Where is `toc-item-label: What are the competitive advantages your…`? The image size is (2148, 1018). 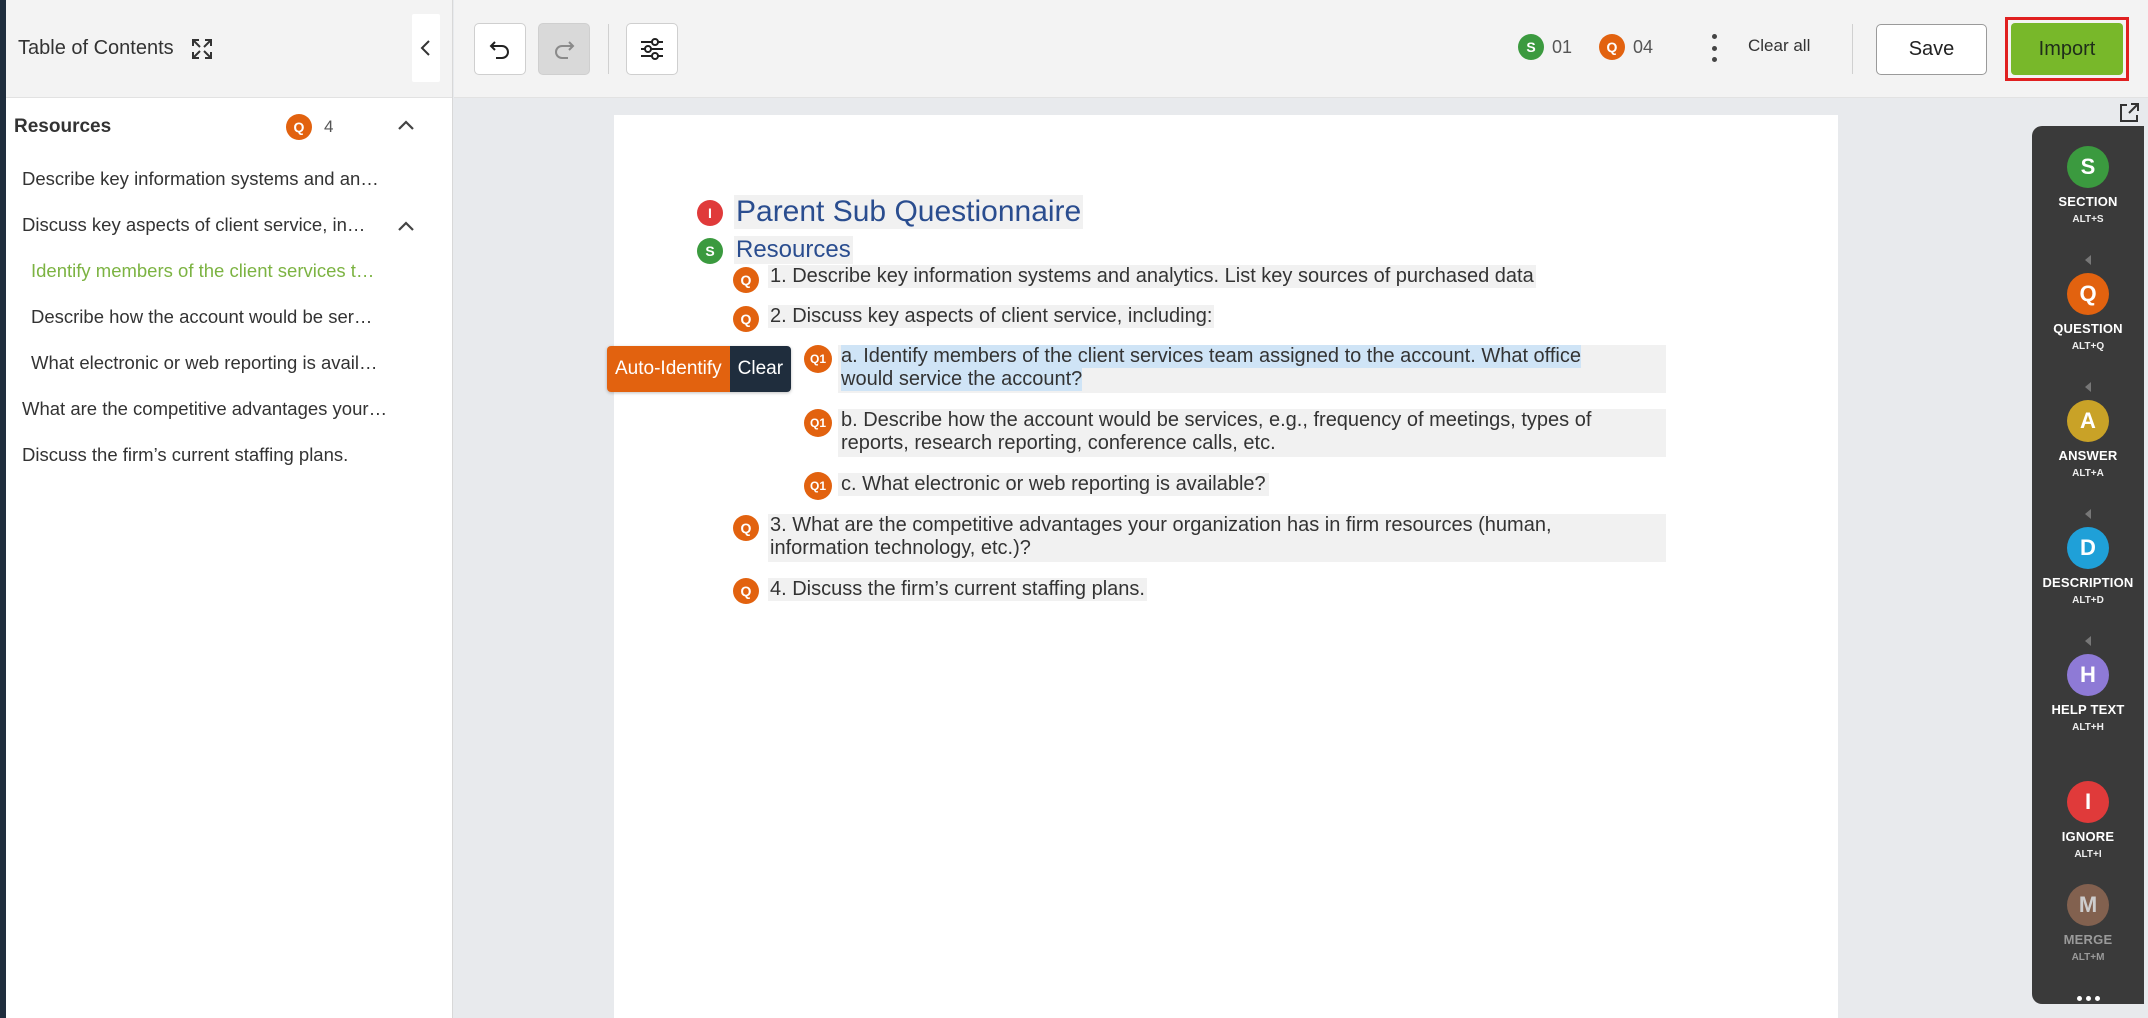 toc-item-label: What are the competitive advantages your… is located at coordinates (205, 408).